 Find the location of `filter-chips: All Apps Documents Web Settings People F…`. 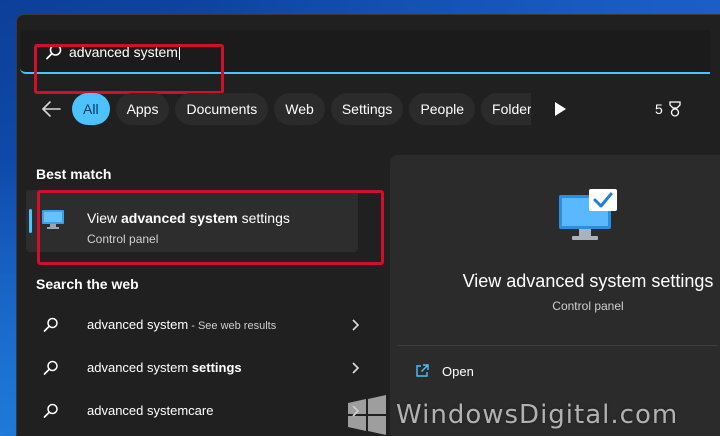

filter-chips: All Apps Documents Web Settings People F… is located at coordinates (302, 109).